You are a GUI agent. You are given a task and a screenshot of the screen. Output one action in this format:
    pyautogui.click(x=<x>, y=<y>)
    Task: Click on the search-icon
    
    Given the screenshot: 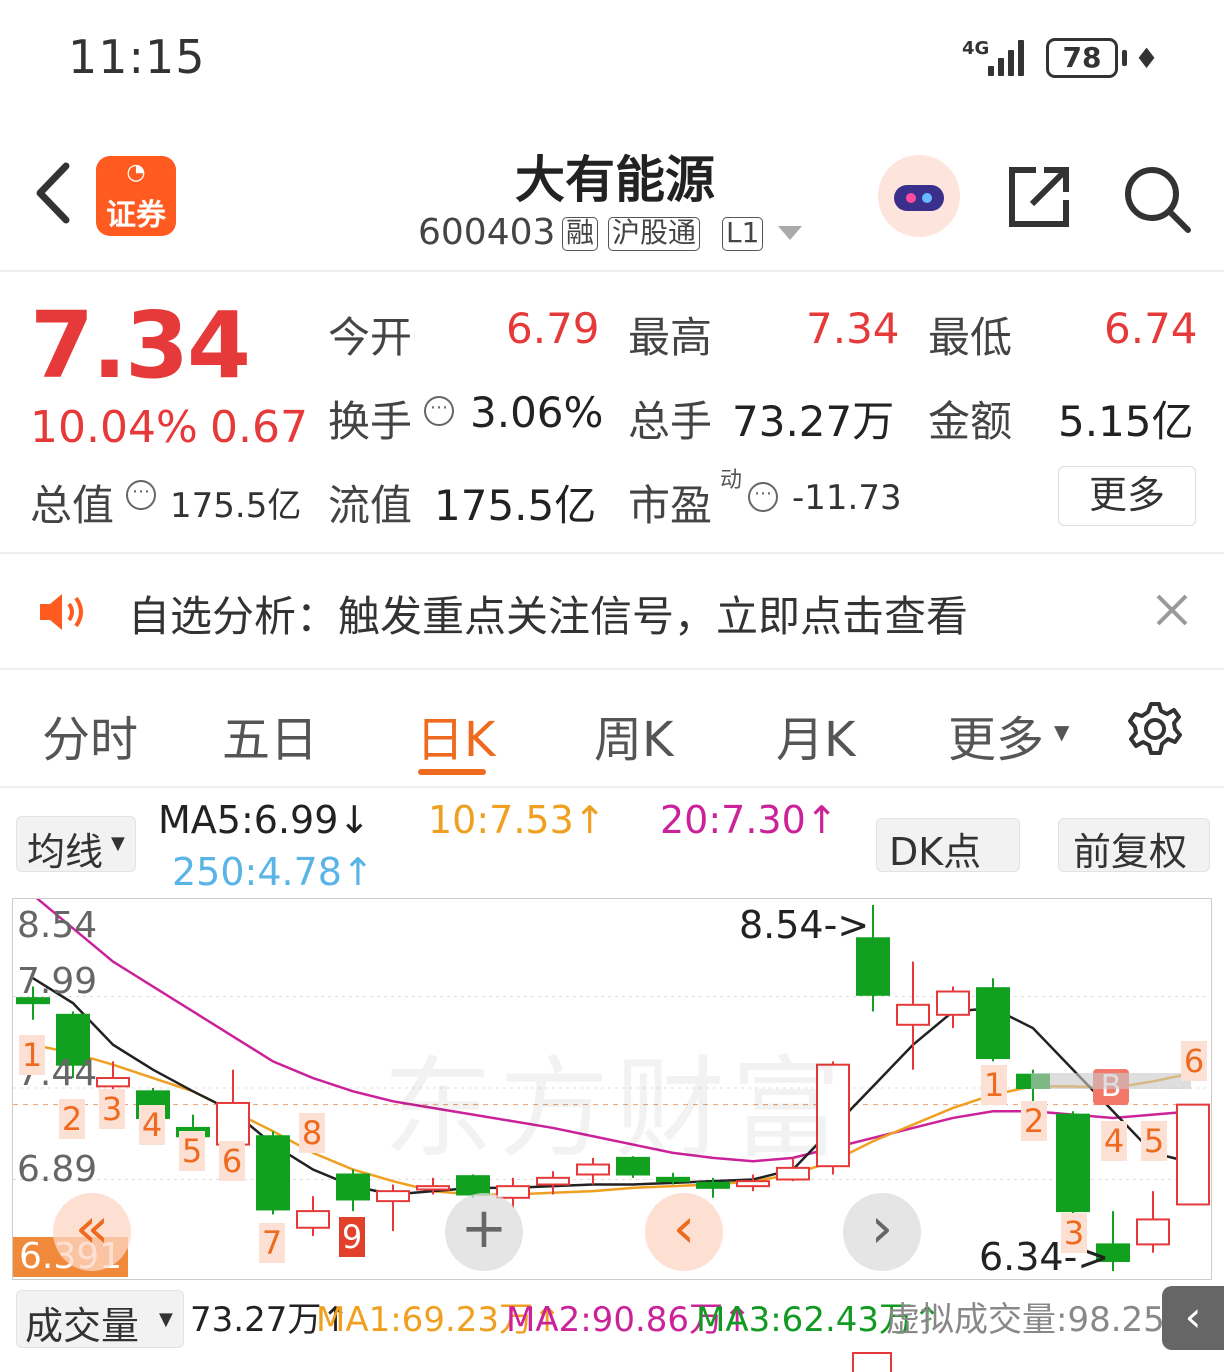 What is the action you would take?
    pyautogui.click(x=1157, y=199)
    